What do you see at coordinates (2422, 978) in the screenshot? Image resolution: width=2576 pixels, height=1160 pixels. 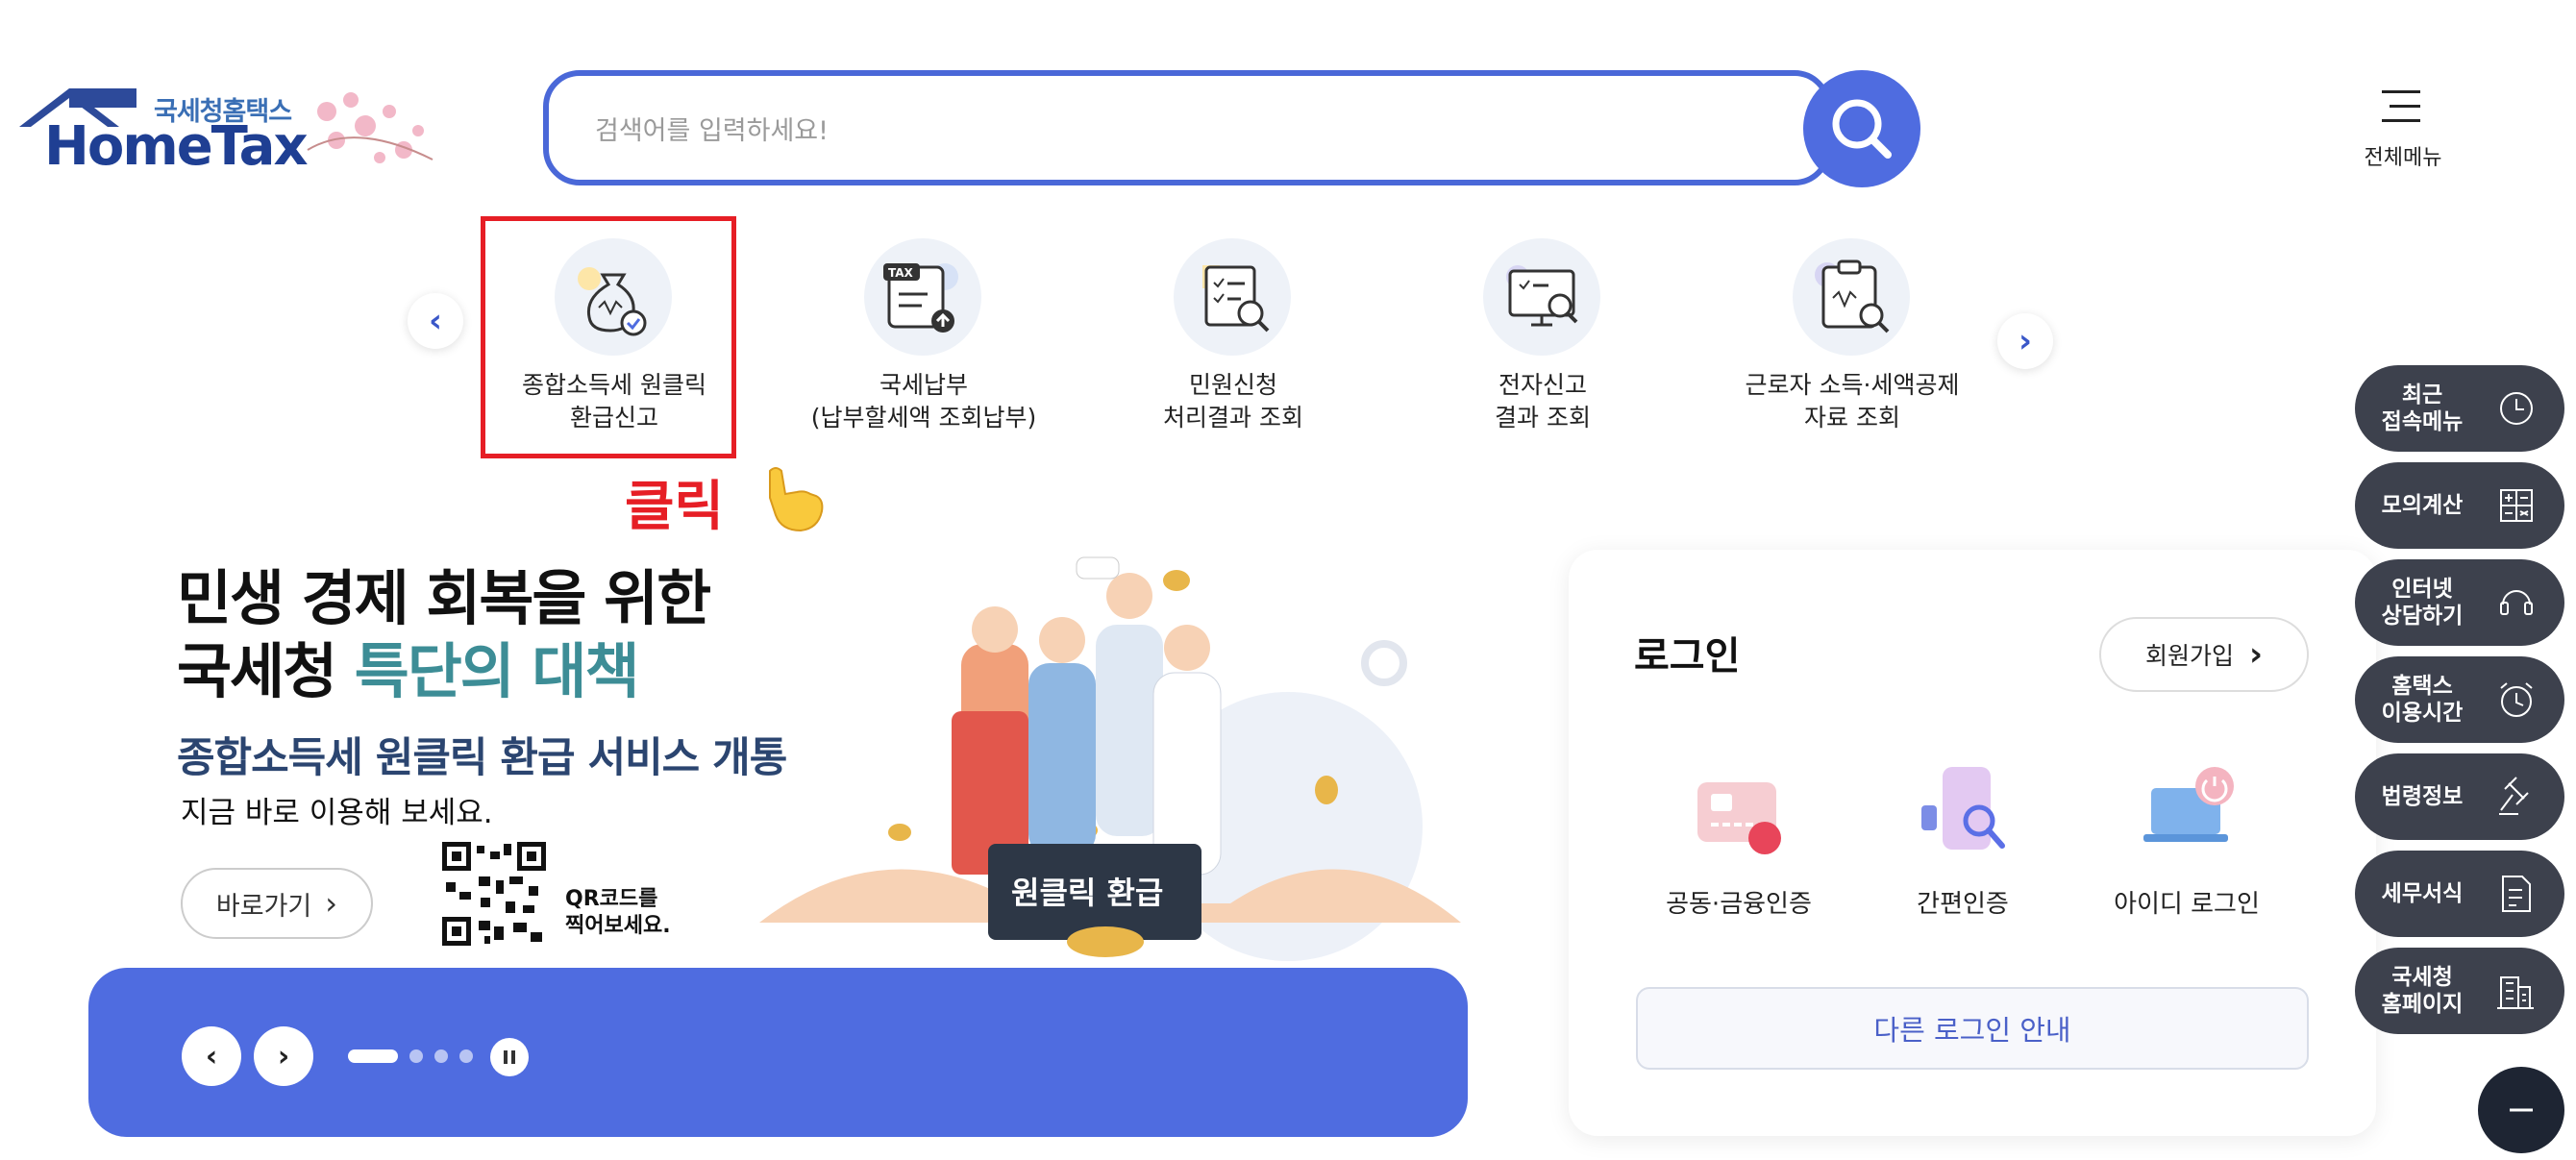 I see `side-label-line1: 국세청` at bounding box center [2422, 978].